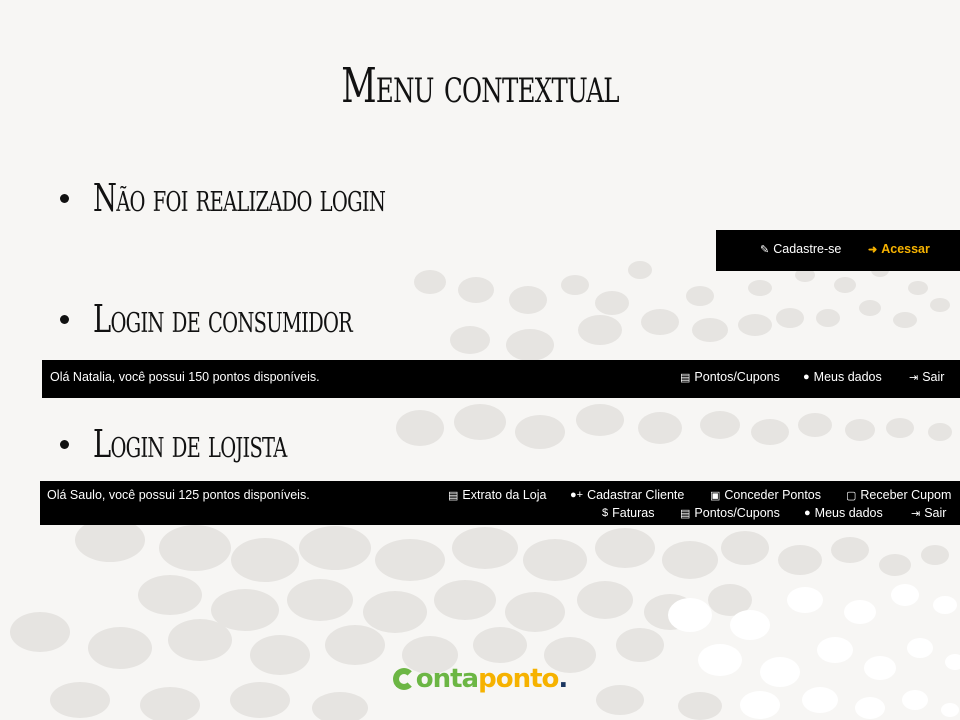 The width and height of the screenshot is (960, 720). I want to click on ticket-icon: ▢, so click(851, 495).